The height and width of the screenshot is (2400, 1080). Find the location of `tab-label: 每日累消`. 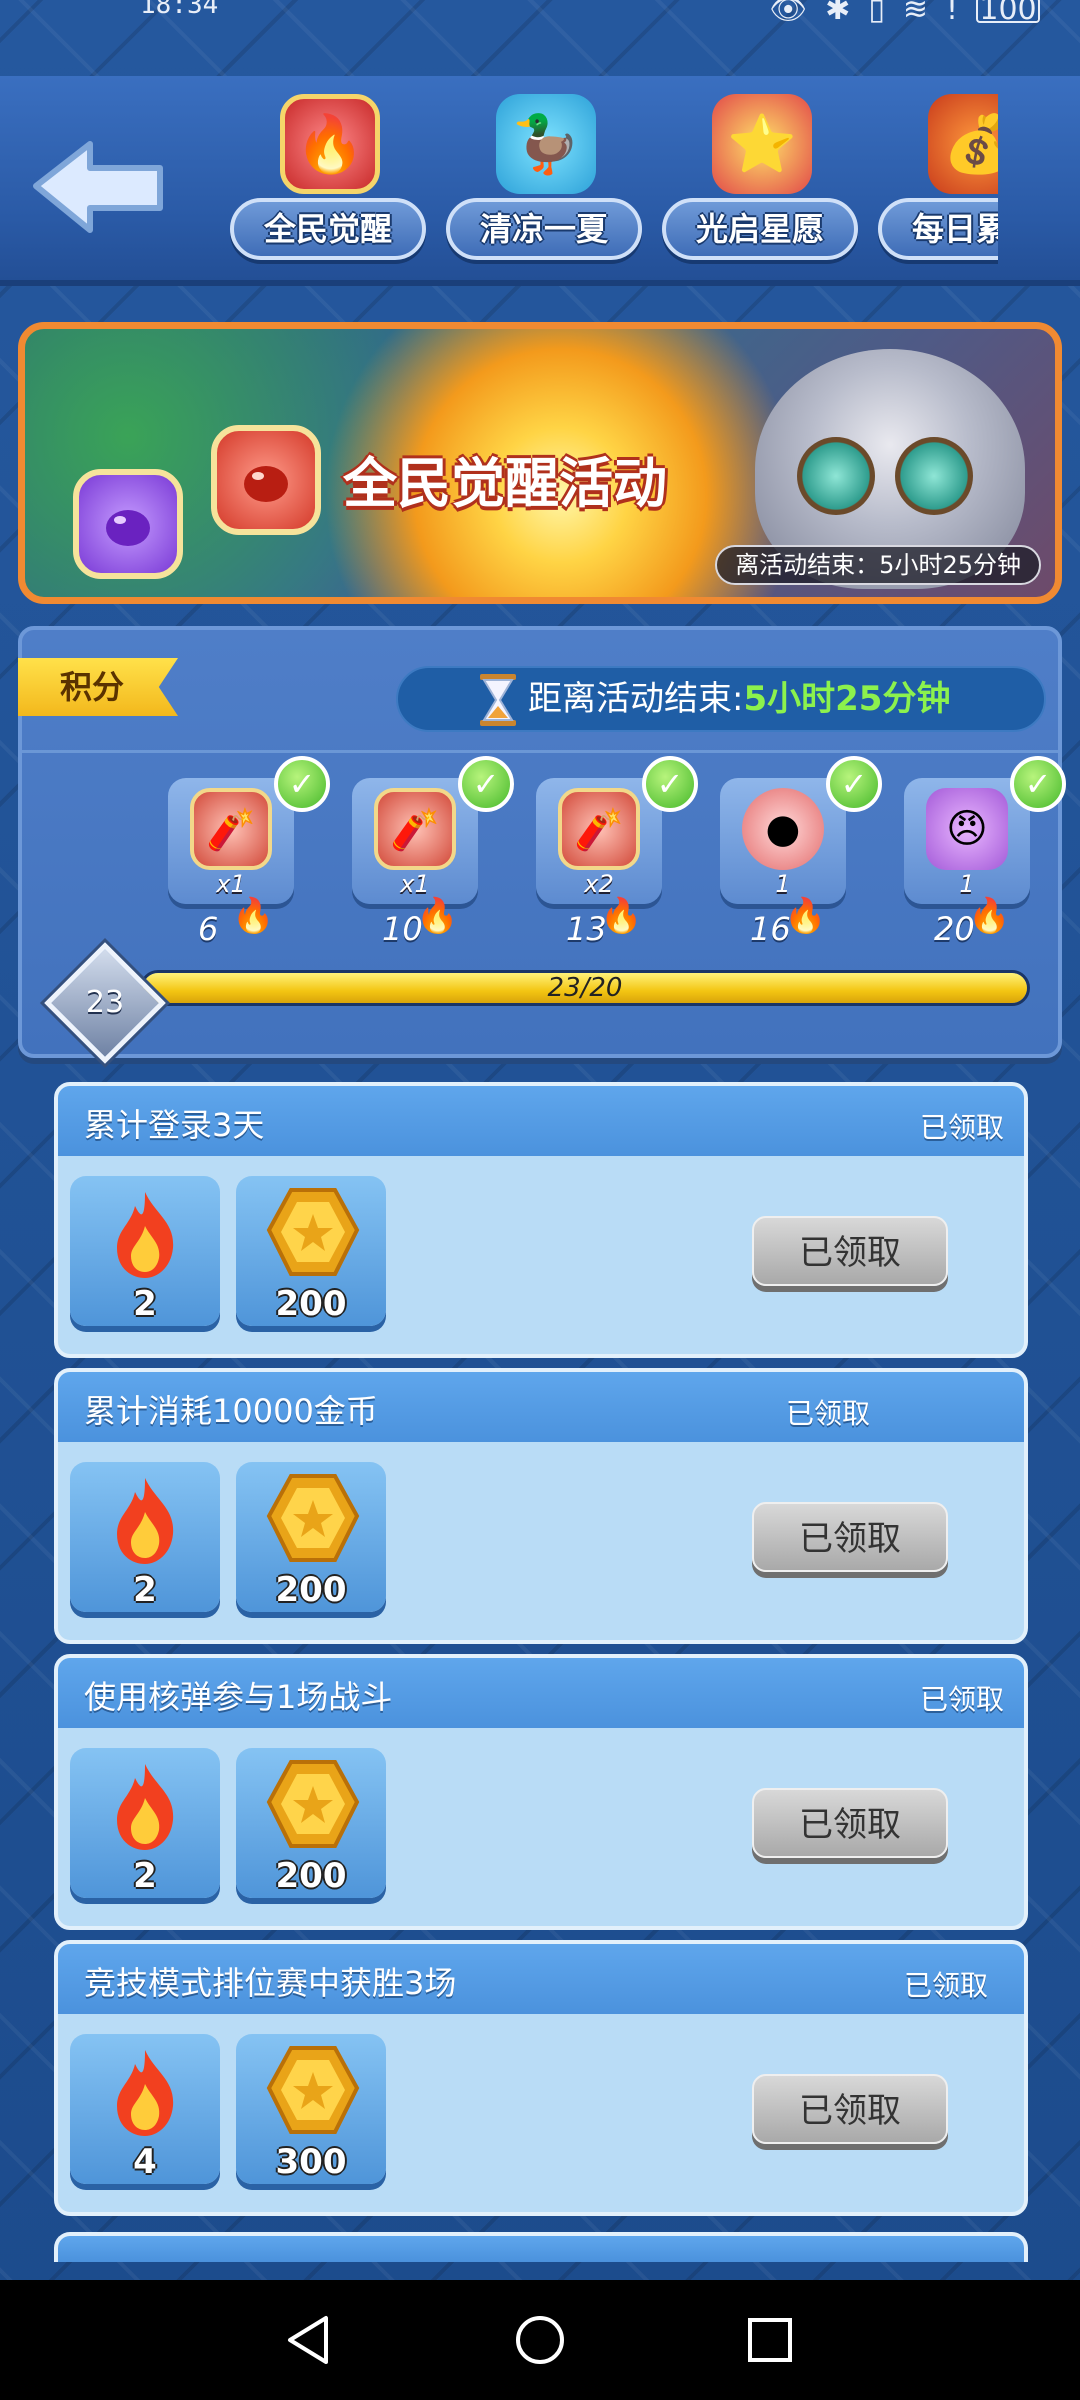

tab-label: 每日累消 is located at coordinates (954, 229).